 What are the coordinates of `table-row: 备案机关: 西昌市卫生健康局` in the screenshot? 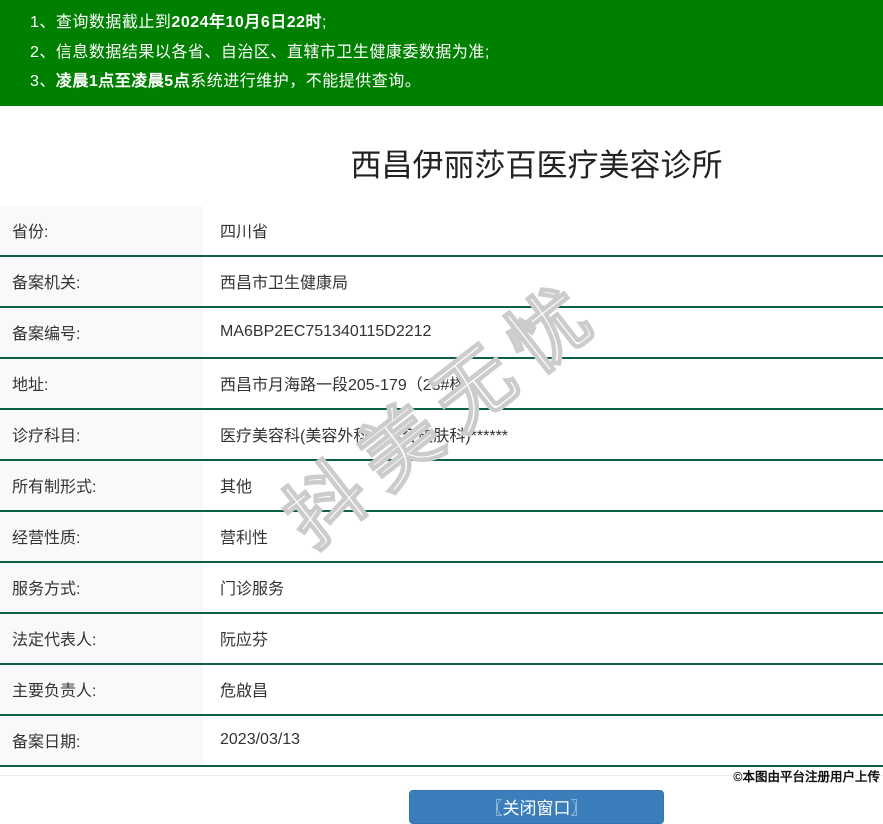 It's located at (441, 281).